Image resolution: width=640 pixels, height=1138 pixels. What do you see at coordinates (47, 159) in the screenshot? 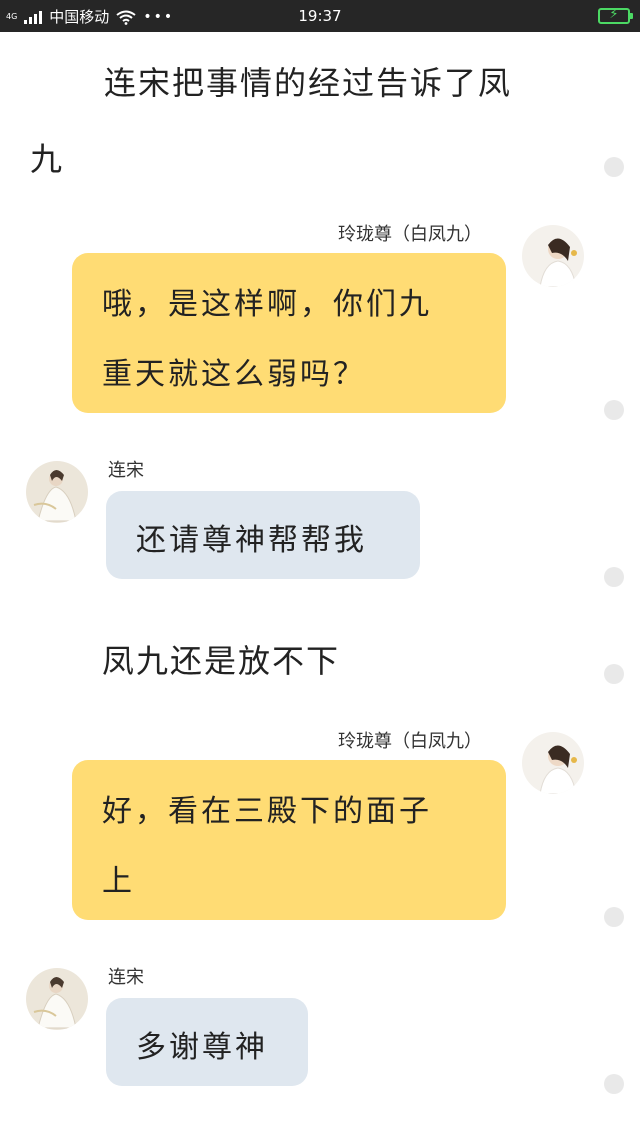
I see `narration-line: 九` at bounding box center [47, 159].